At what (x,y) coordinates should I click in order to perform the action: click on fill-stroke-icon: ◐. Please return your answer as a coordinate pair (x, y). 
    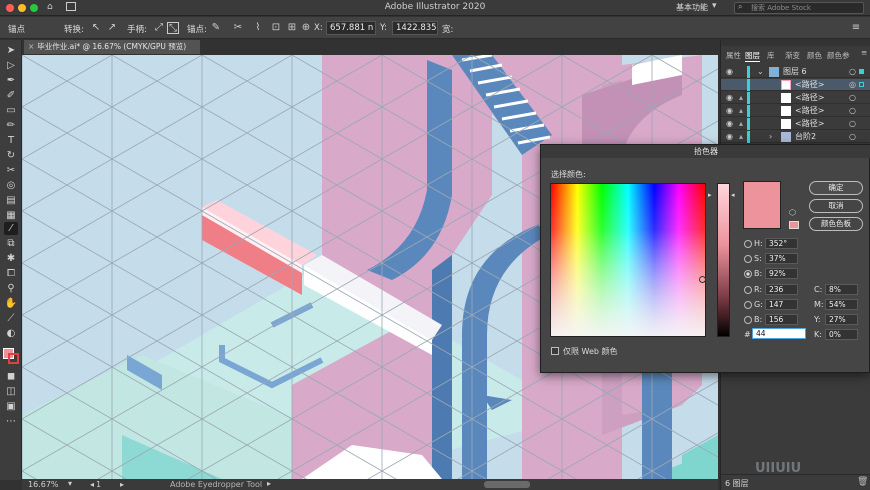
    Looking at the image, I should click on (11, 333).